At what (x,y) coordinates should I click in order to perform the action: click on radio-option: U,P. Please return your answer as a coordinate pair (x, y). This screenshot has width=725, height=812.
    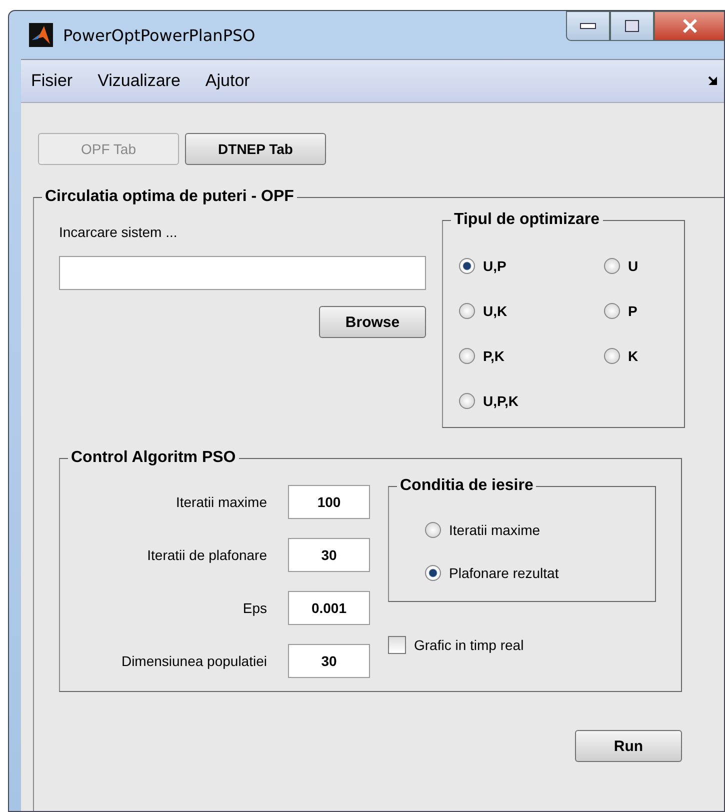
    Looking at the image, I should click on (531, 265).